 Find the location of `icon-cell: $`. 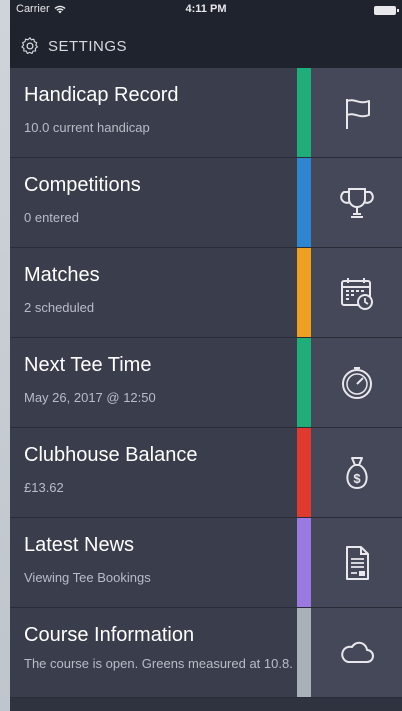

icon-cell: $ is located at coordinates (356, 472).